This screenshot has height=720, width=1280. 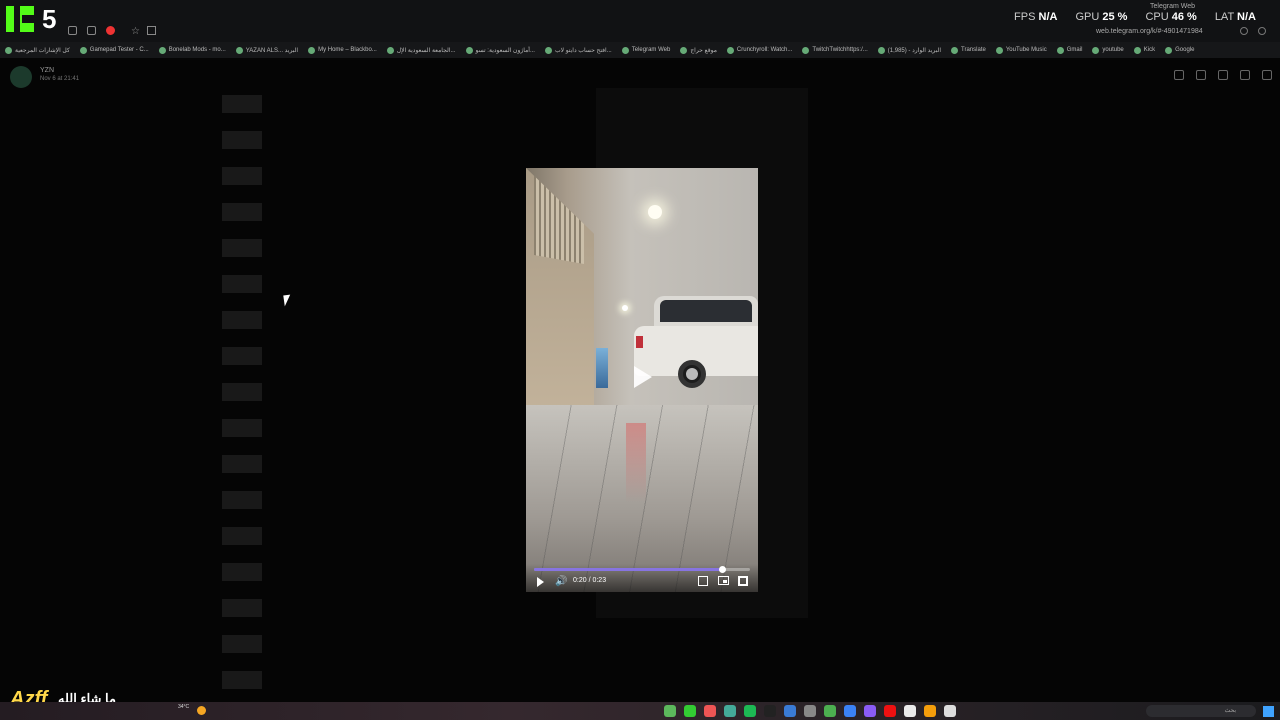 What do you see at coordinates (628, 569) in the screenshot?
I see `seek-bar-fill` at bounding box center [628, 569].